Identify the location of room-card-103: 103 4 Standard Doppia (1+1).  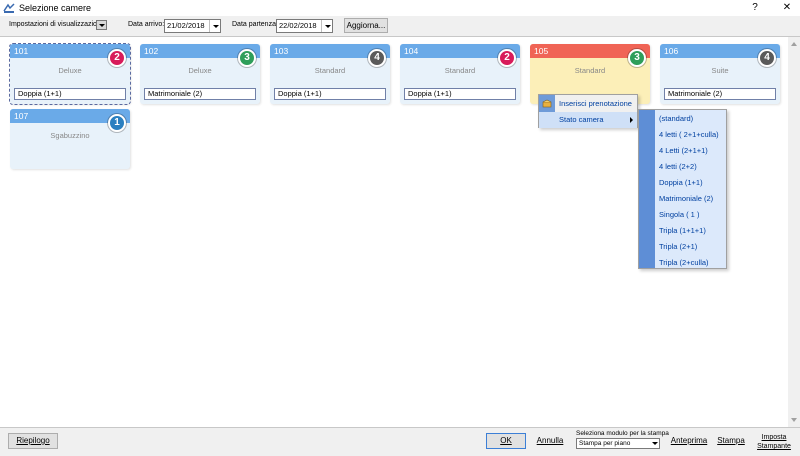
(330, 74).